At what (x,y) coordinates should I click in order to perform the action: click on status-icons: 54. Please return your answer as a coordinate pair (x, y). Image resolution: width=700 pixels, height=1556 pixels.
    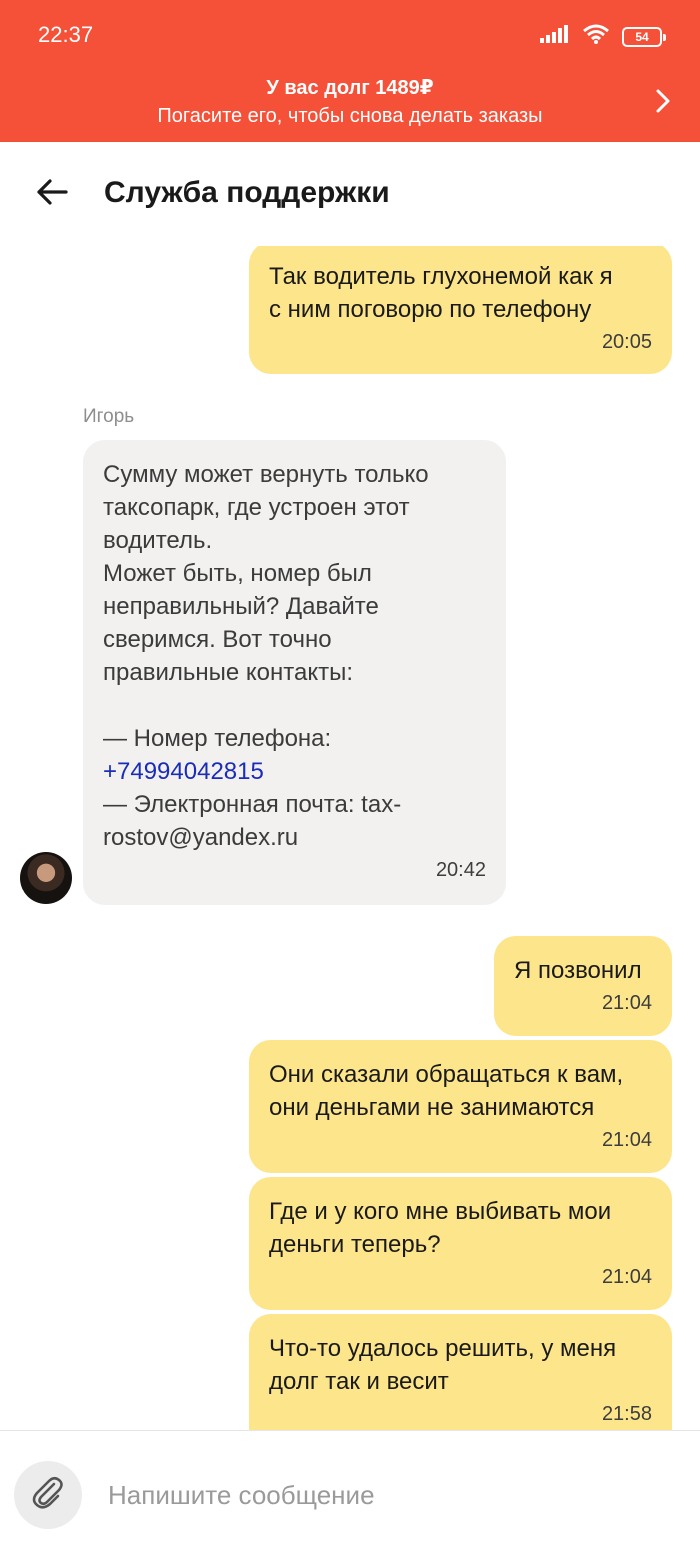
    Looking at the image, I should click on (603, 36).